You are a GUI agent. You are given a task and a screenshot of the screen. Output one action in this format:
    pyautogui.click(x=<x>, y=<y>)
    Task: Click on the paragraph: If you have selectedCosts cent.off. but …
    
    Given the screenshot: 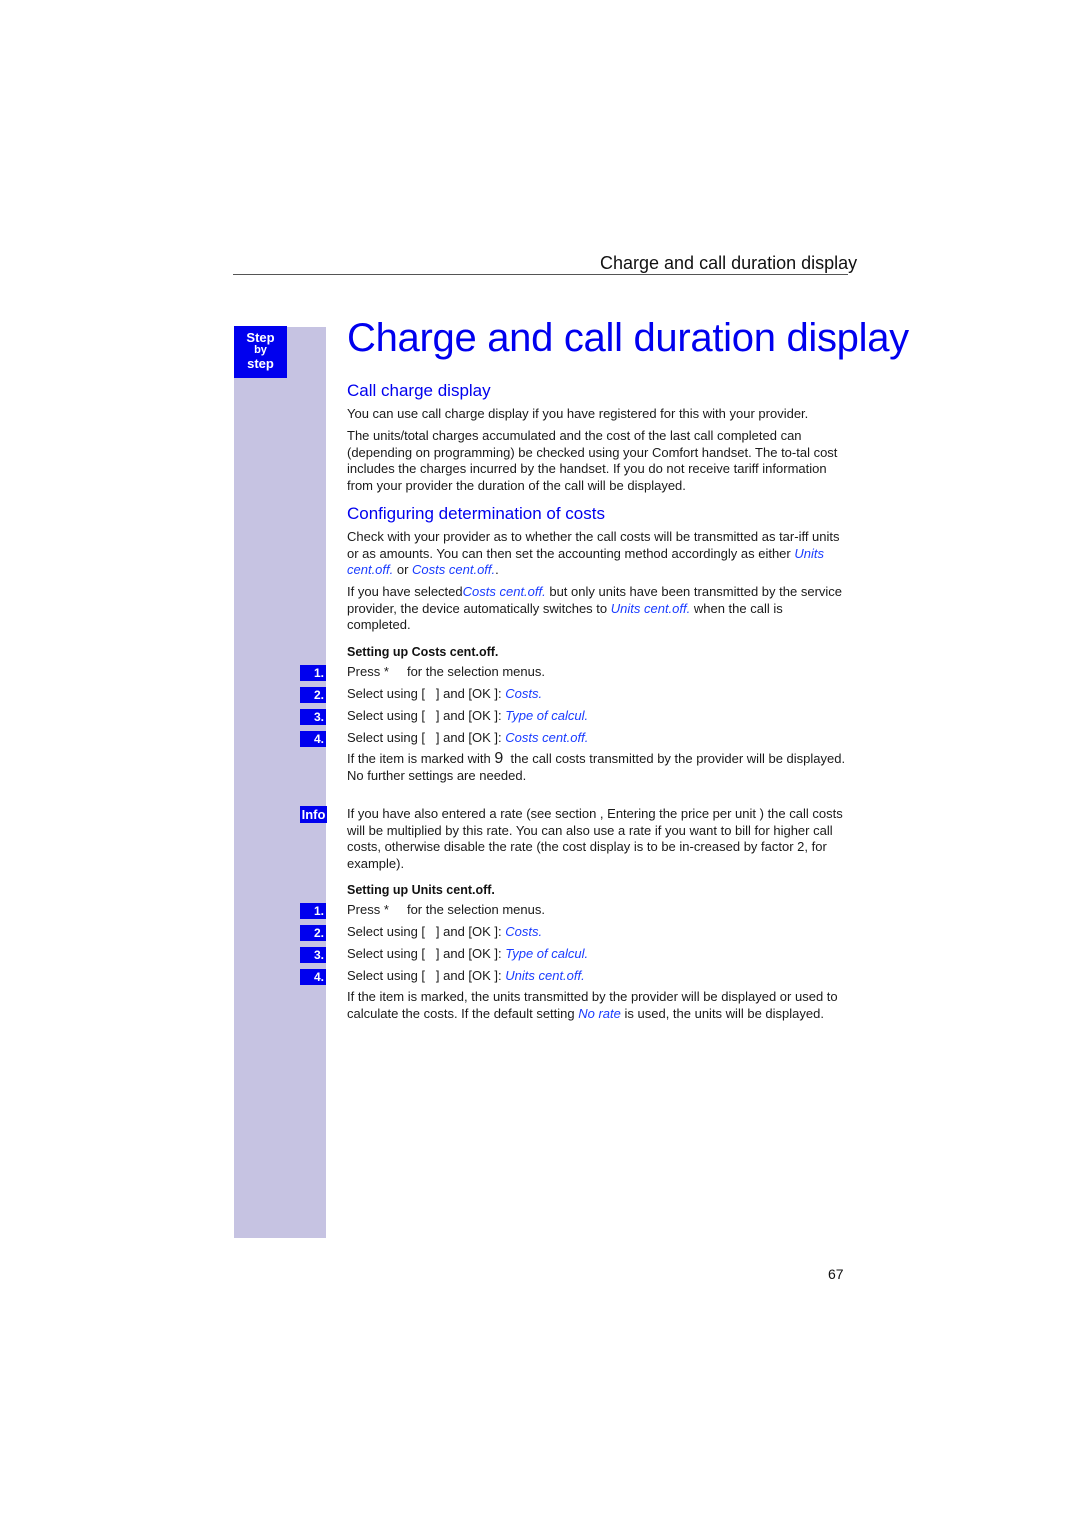 What is the action you would take?
    pyautogui.click(x=597, y=609)
    